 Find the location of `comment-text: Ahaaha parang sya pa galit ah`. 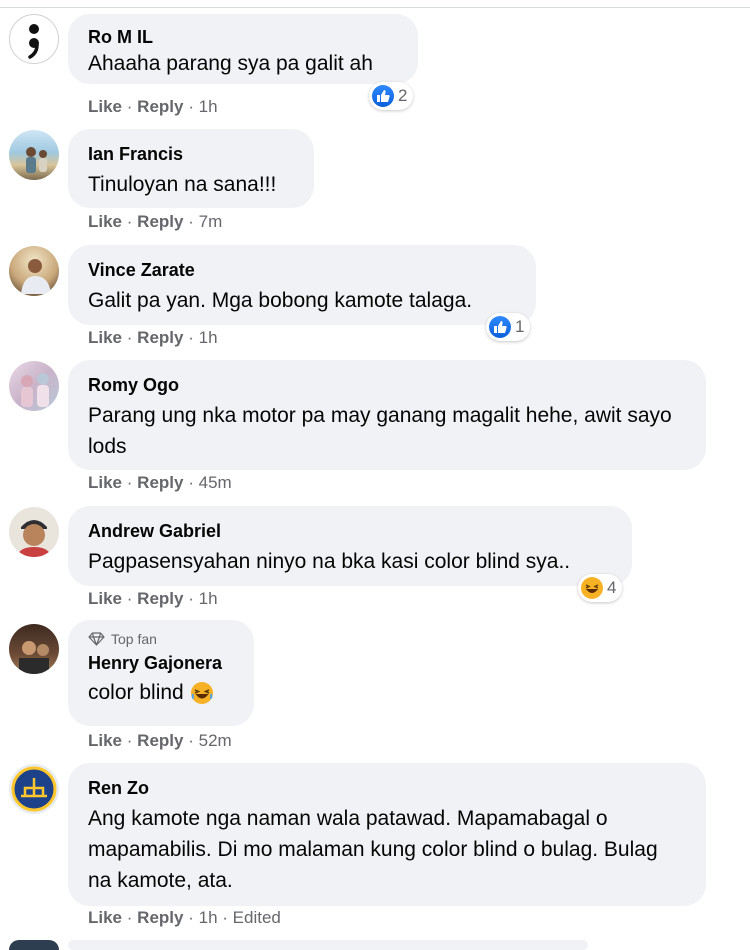

comment-text: Ahaaha parang sya pa galit ah is located at coordinates (230, 63).